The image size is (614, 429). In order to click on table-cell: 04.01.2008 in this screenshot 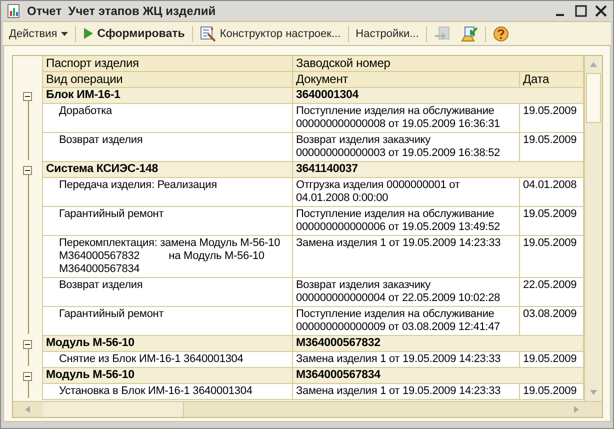, I will do `click(552, 192)`.